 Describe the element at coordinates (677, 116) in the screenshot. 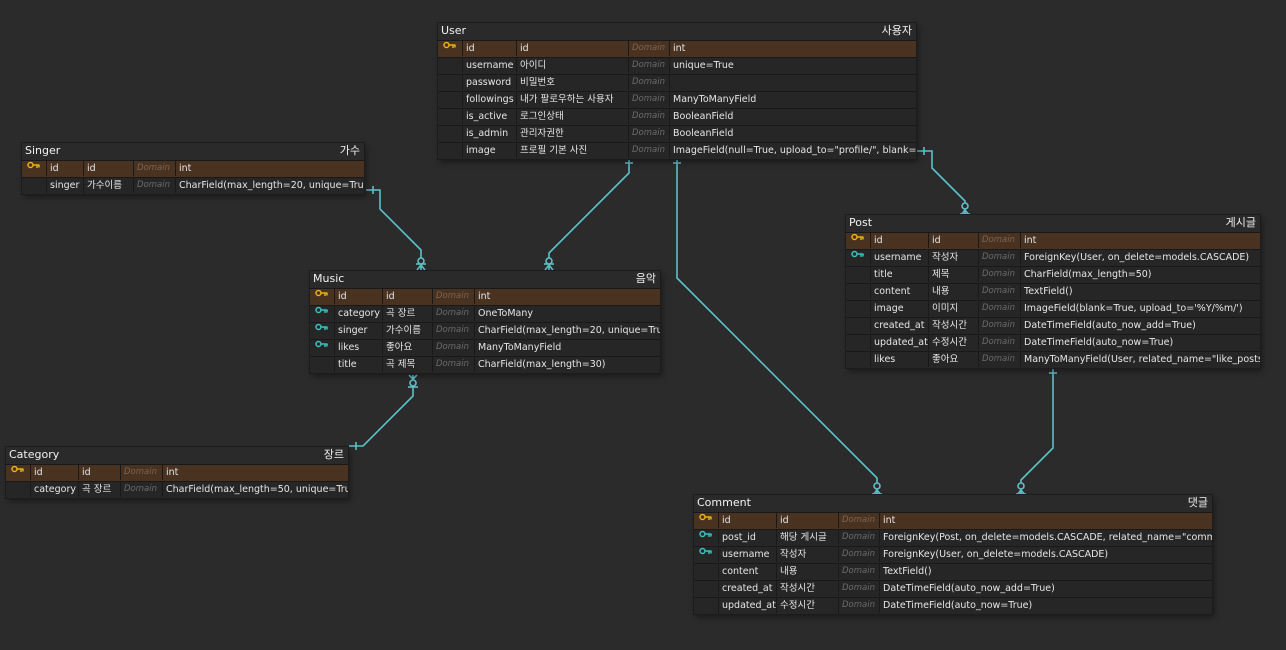

I see `attribute-row: is_active 로그인상태 Domain BooleanField` at that location.